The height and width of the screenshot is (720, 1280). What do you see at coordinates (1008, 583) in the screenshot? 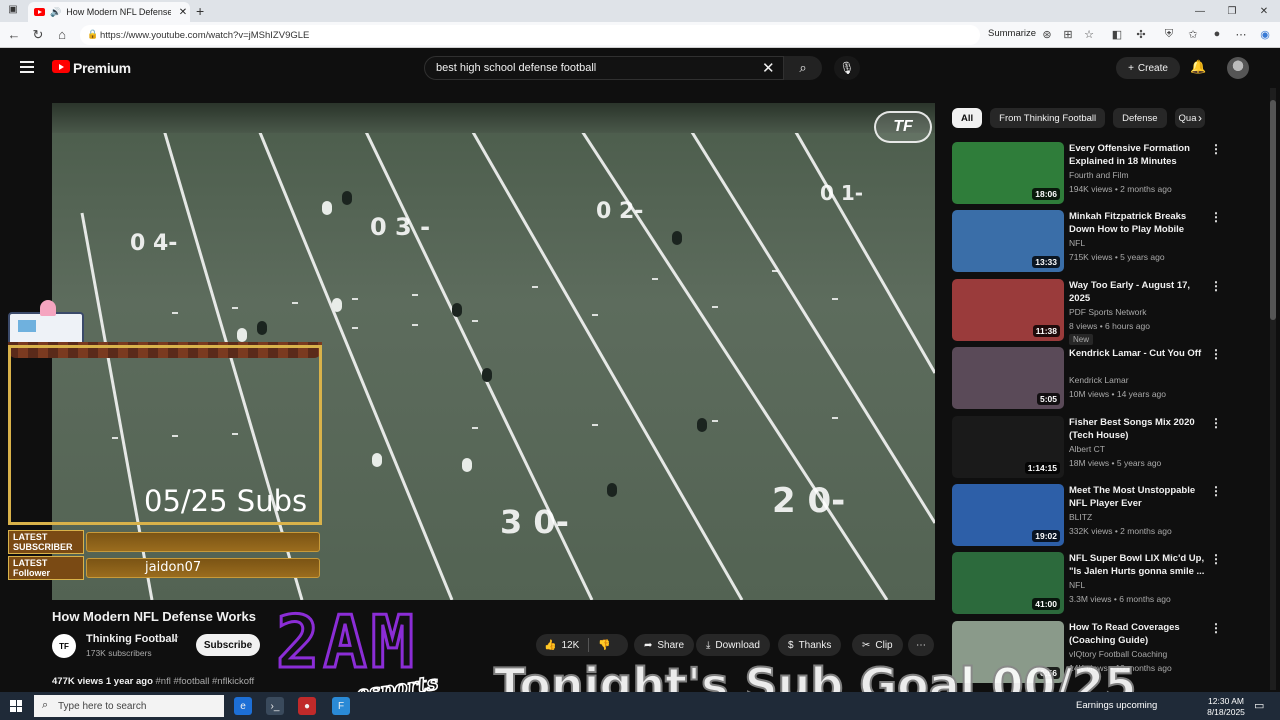
I see `video-thumbnail: 41:00` at bounding box center [1008, 583].